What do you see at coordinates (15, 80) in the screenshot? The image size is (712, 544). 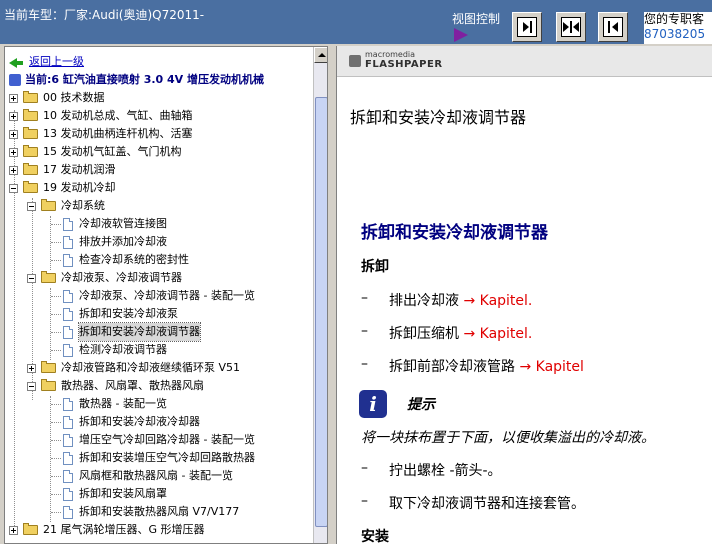 I see `current-model-icon` at bounding box center [15, 80].